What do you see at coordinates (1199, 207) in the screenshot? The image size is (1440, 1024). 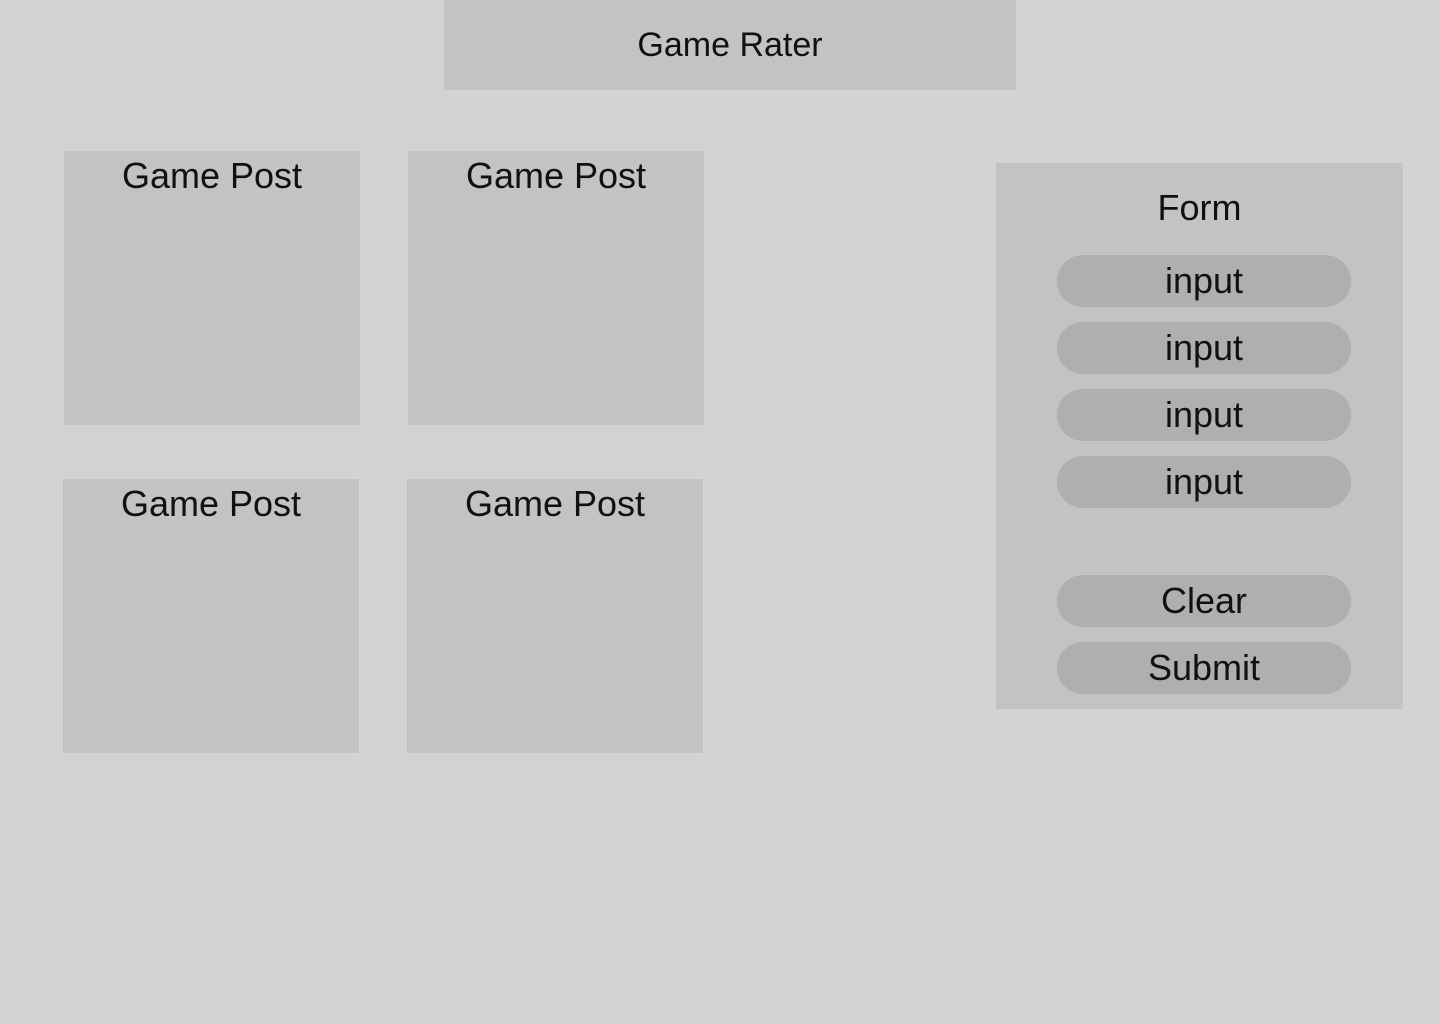 I see `form-title: Form` at bounding box center [1199, 207].